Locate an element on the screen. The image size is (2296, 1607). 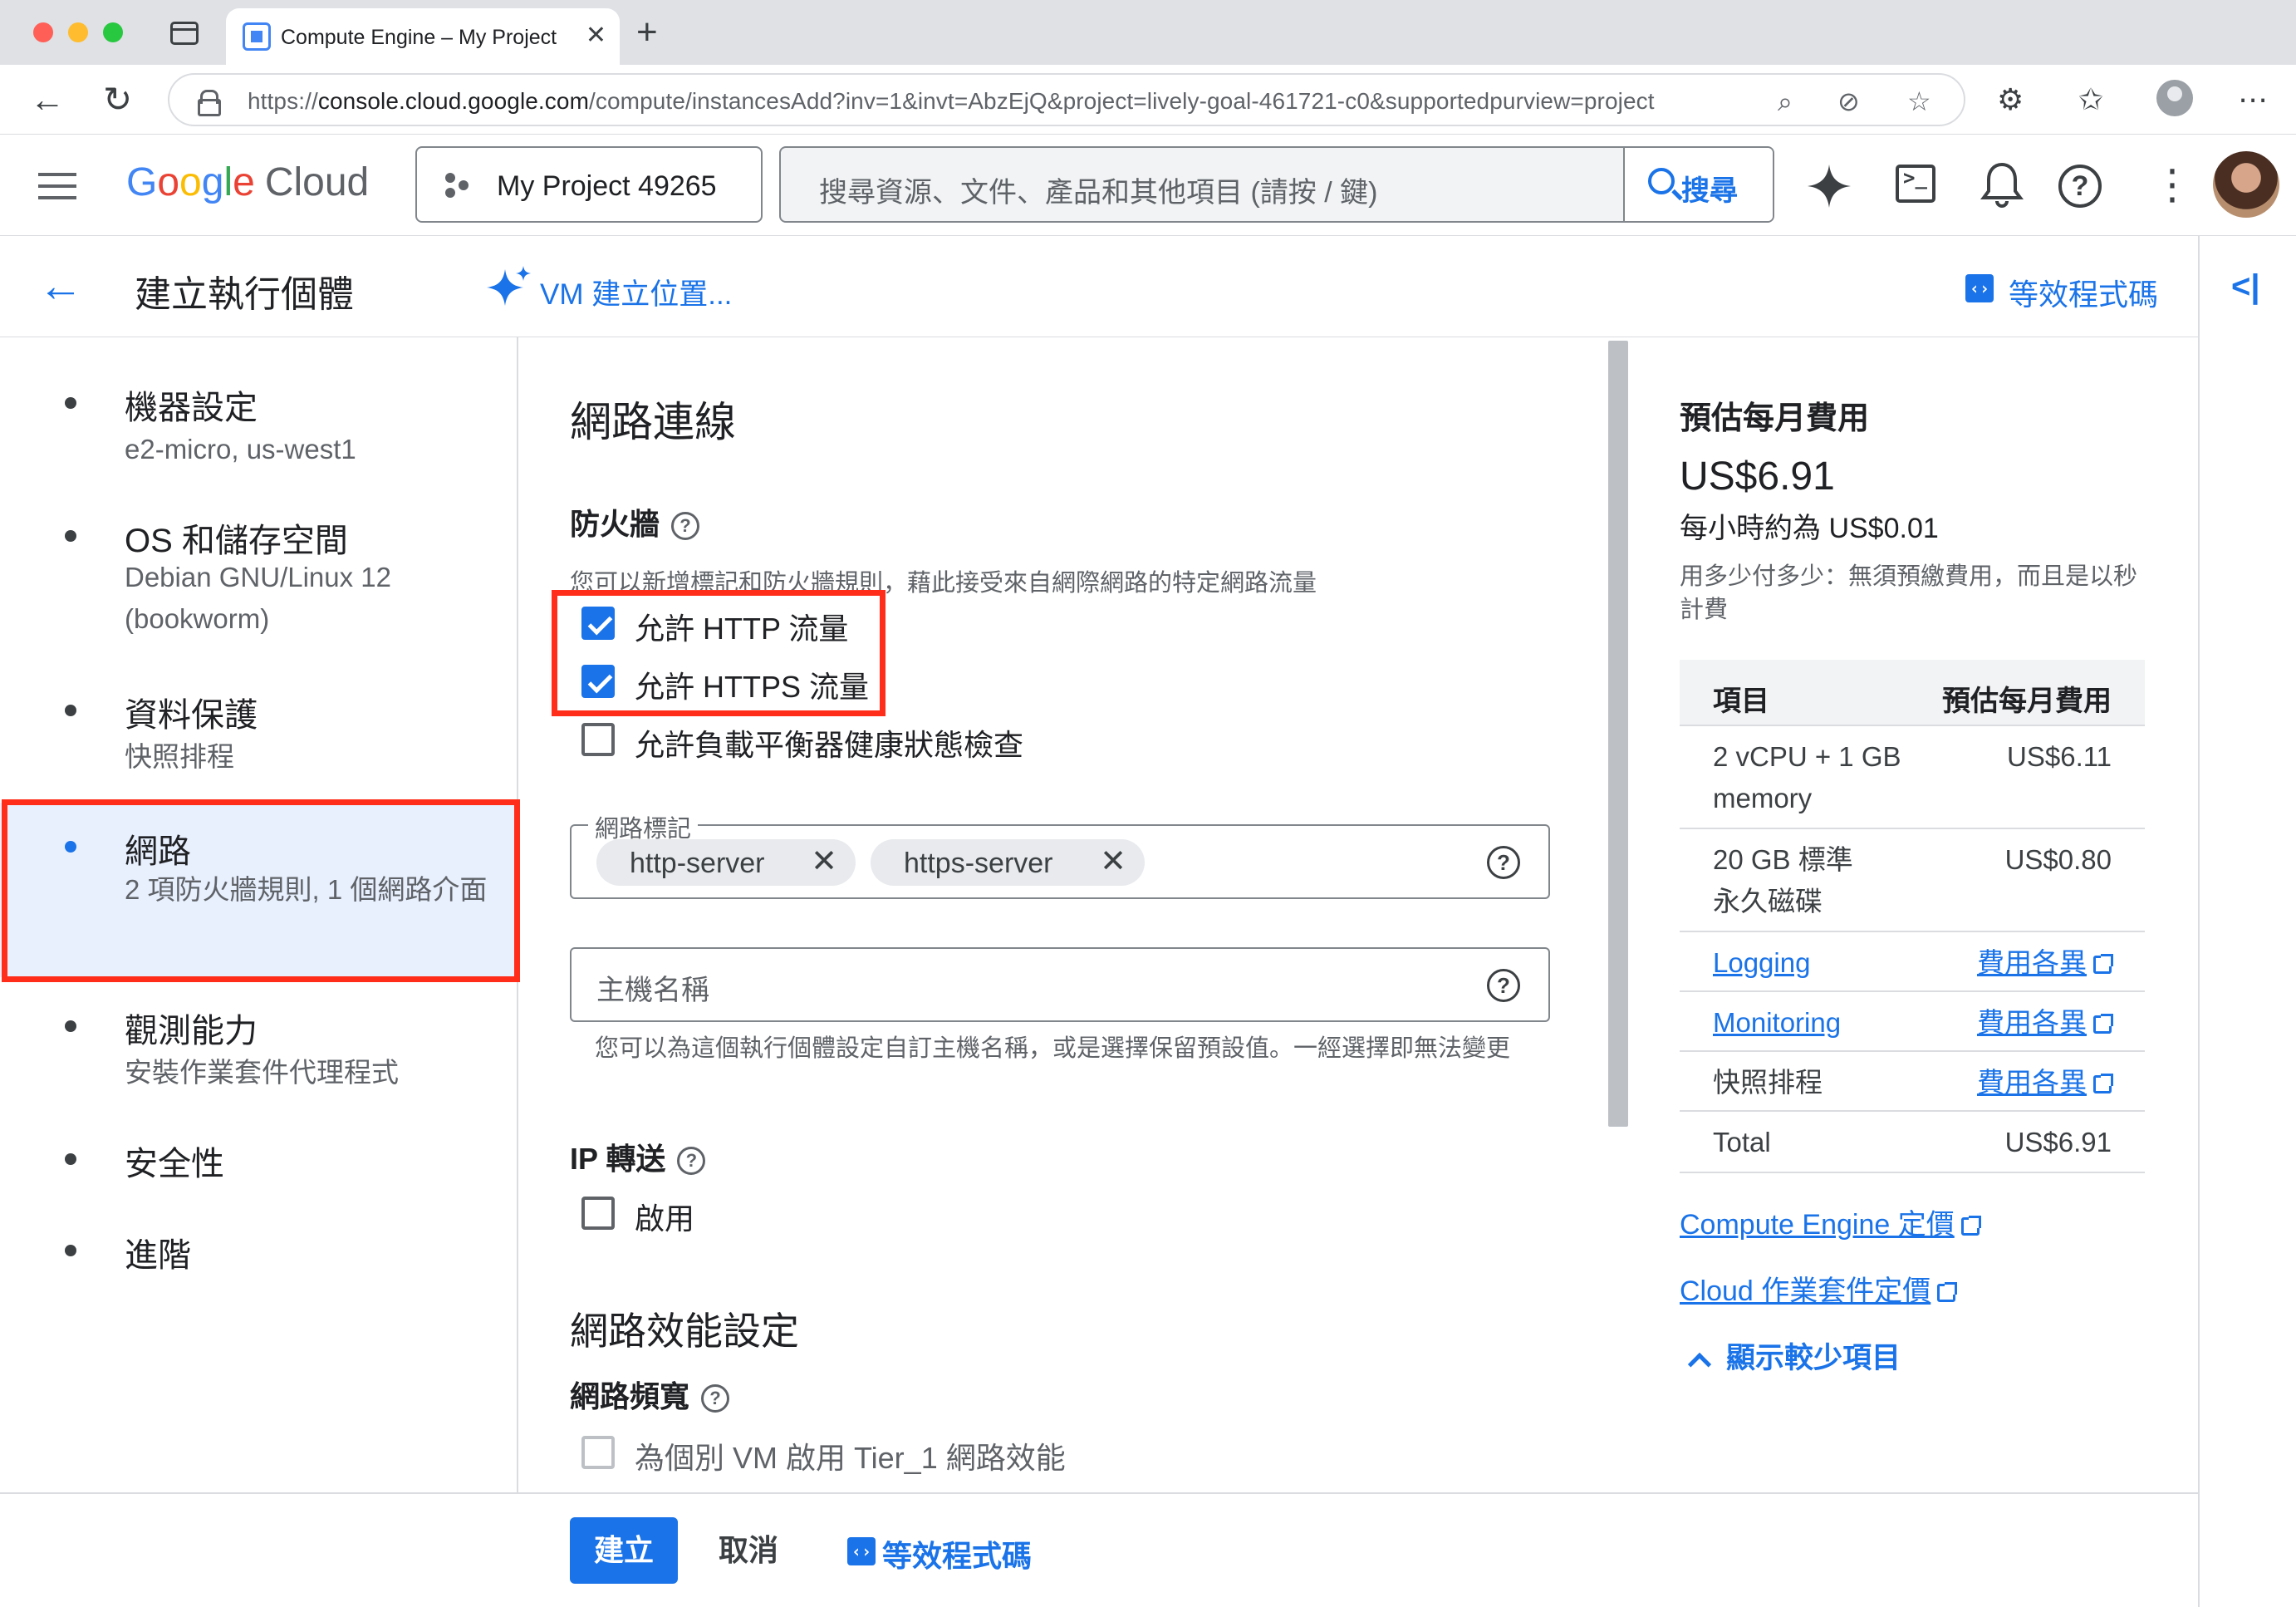
ip-forwarding-enable-row: 啟用 is located at coordinates (664, 1214).